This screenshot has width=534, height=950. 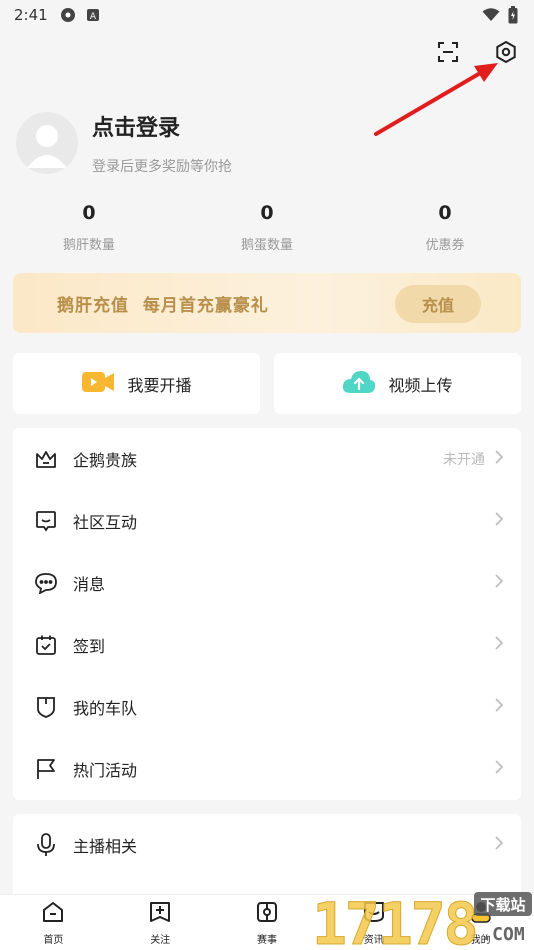 I want to click on menu-label: 主播相关, so click(x=105, y=846).